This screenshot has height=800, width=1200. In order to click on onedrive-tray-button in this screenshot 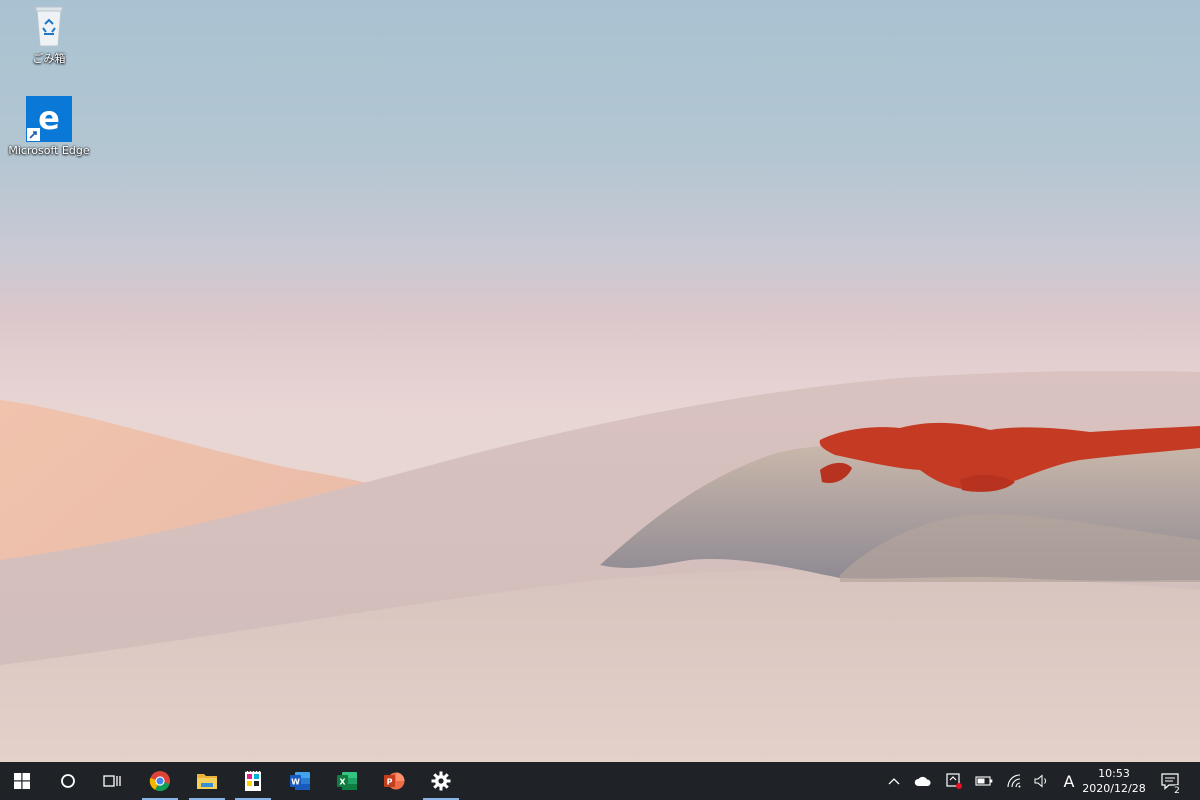, I will do `click(923, 781)`.